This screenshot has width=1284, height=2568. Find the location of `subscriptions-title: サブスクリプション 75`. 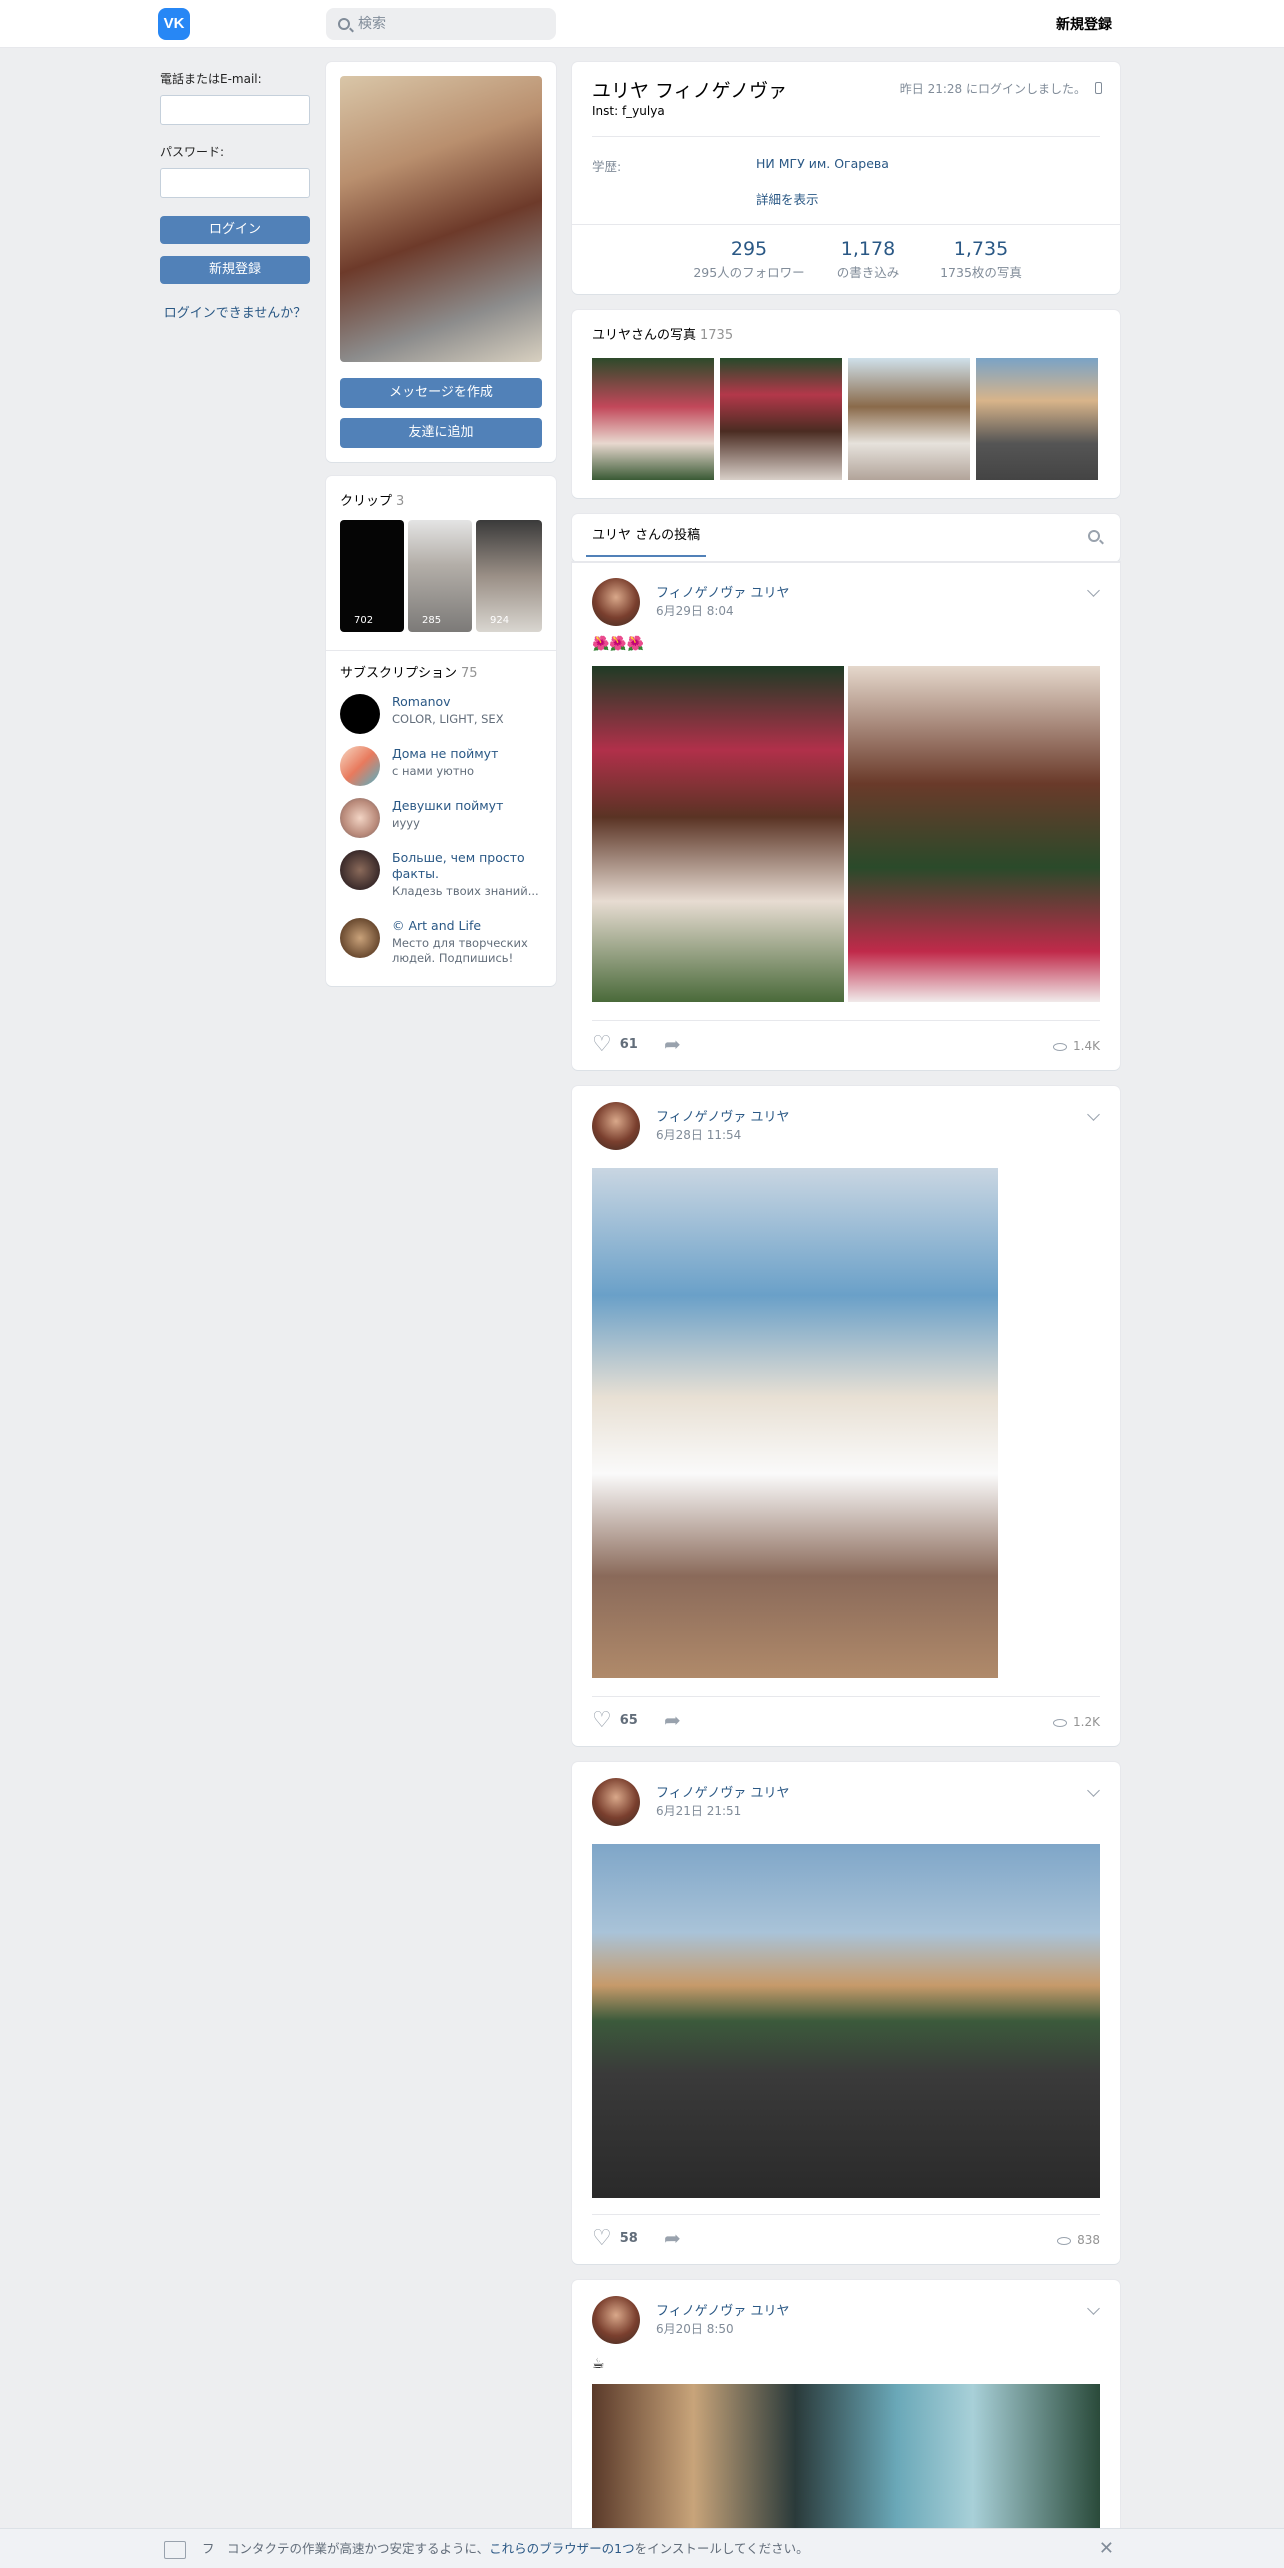

subscriptions-title: サブスクリプション 75 is located at coordinates (409, 671).